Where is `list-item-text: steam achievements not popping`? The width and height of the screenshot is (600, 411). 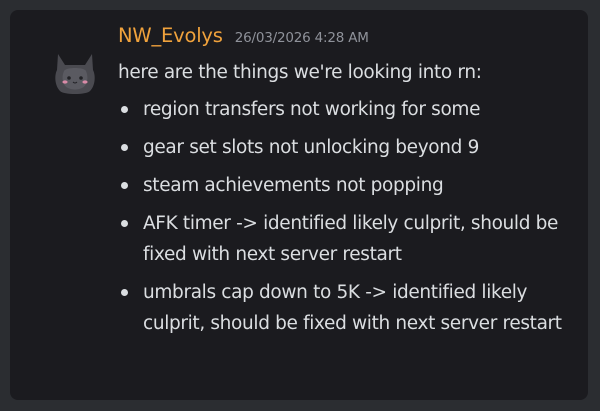 list-item-text: steam achievements not popping is located at coordinates (293, 185).